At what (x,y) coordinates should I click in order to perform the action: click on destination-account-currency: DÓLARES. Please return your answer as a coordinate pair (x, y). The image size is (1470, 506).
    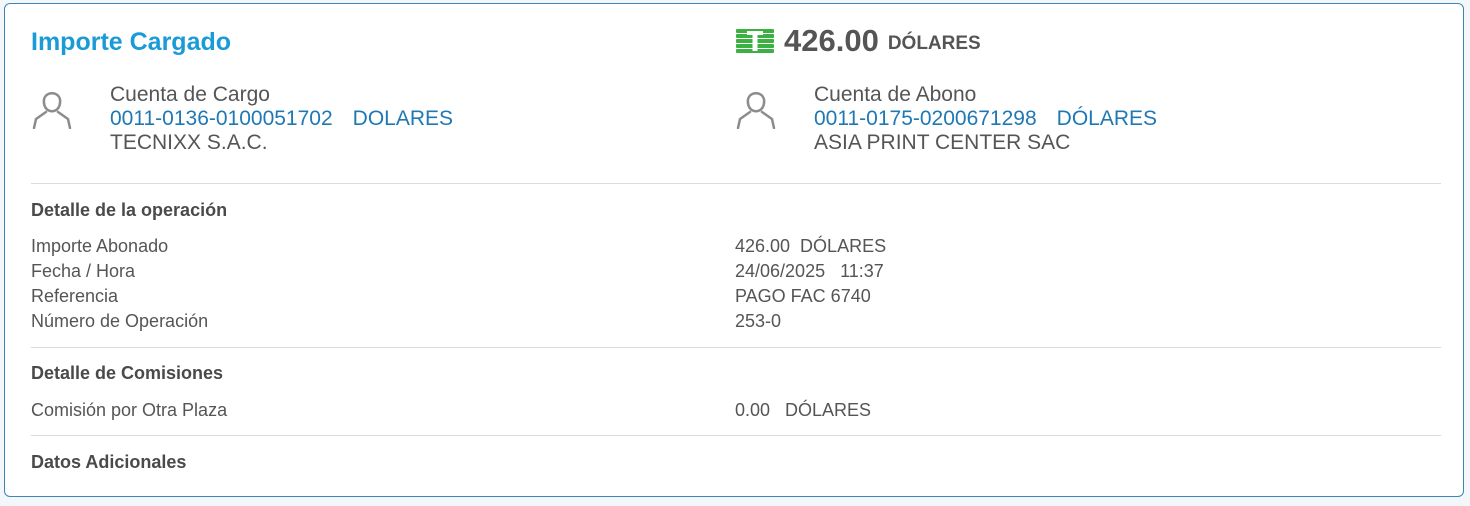
    Looking at the image, I should click on (1107, 118).